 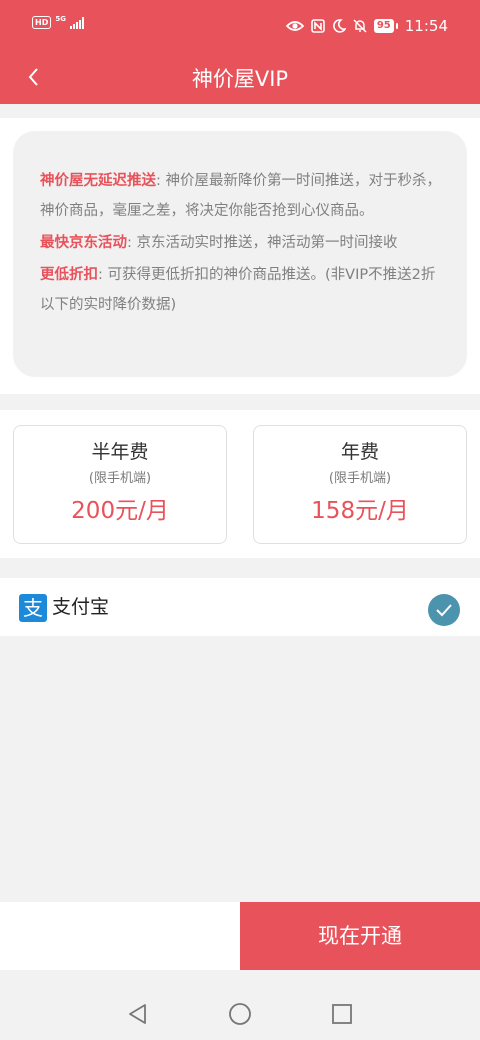 I want to click on page-title: 神价屋VIP, so click(x=240, y=79).